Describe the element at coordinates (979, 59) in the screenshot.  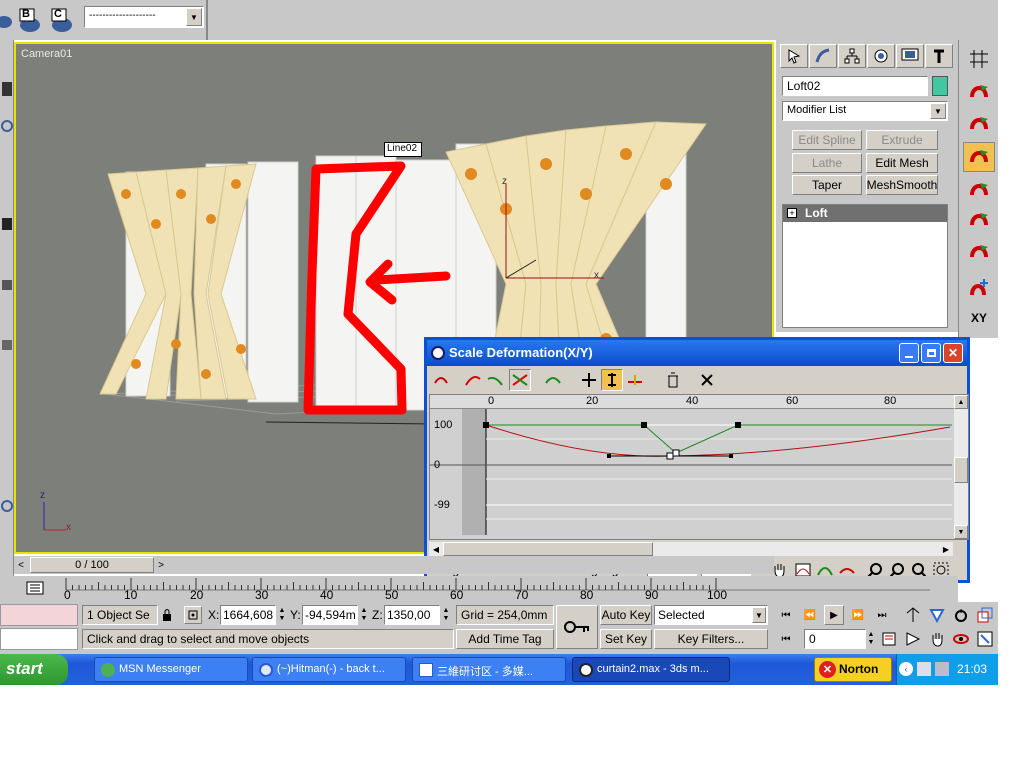
I see `grid-snap-icon` at that location.